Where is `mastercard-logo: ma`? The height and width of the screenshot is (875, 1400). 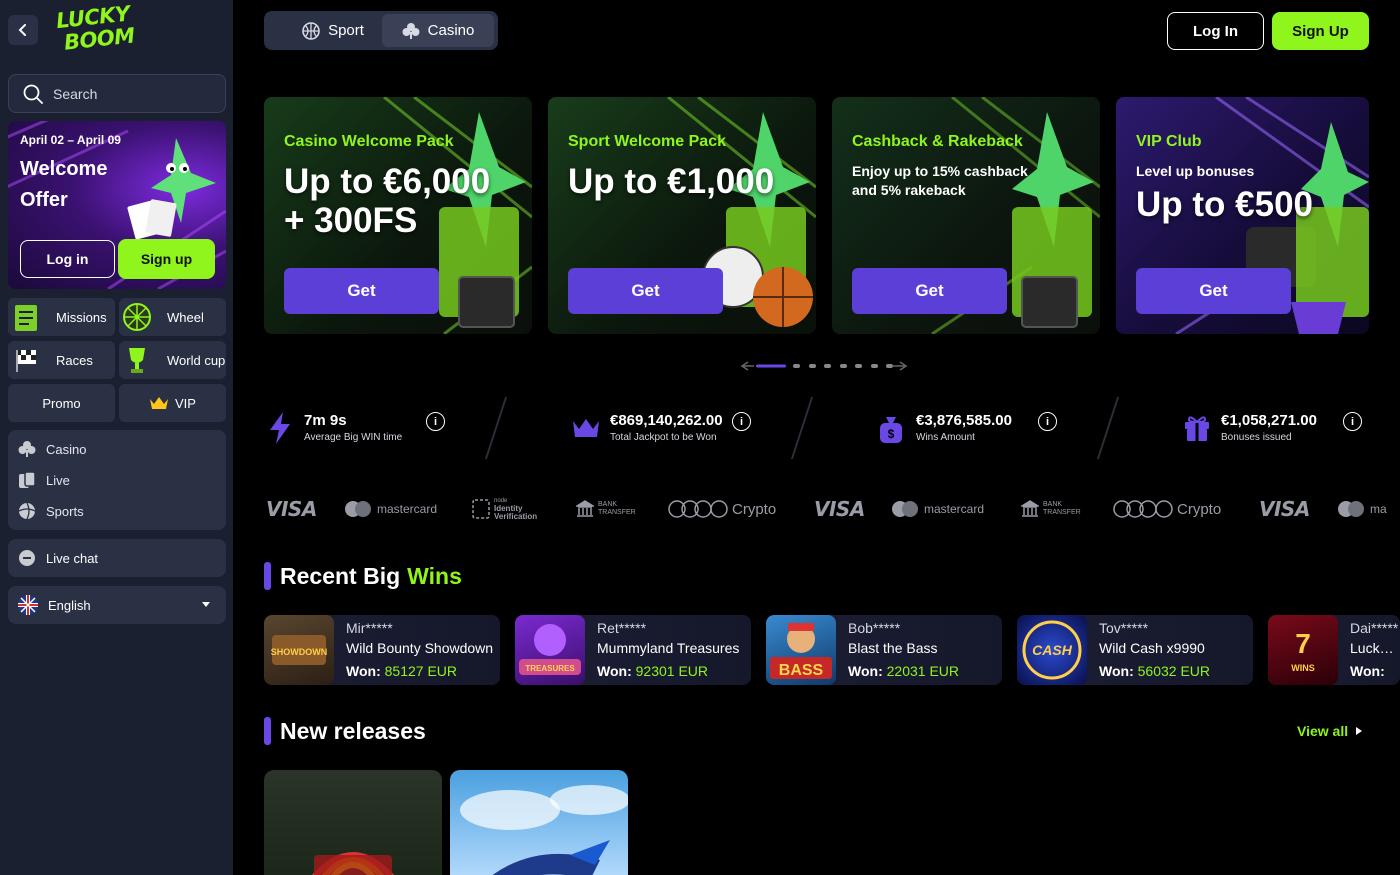 mastercard-logo: ma is located at coordinates (1368, 509).